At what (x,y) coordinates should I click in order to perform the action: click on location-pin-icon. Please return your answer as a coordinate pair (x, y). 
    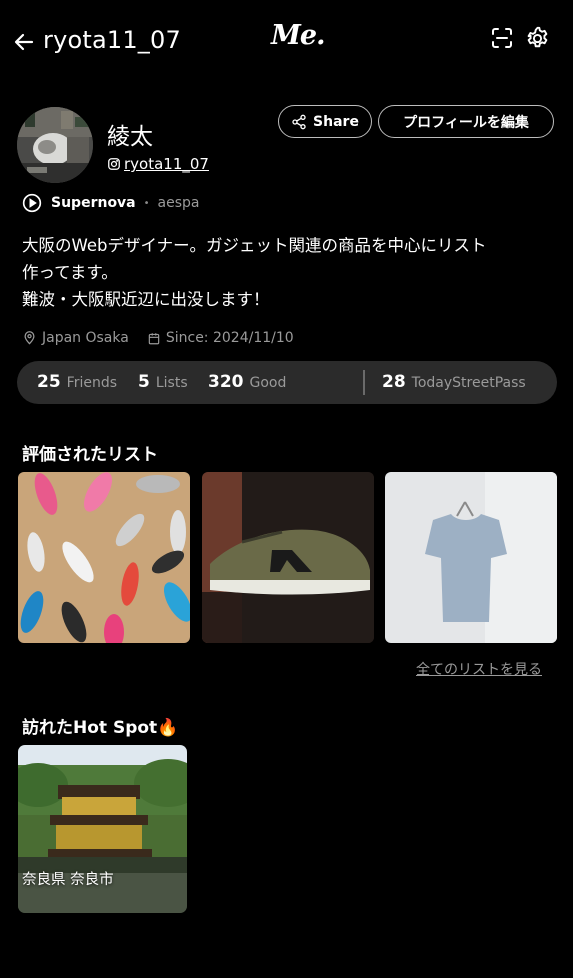
    Looking at the image, I should click on (29, 338).